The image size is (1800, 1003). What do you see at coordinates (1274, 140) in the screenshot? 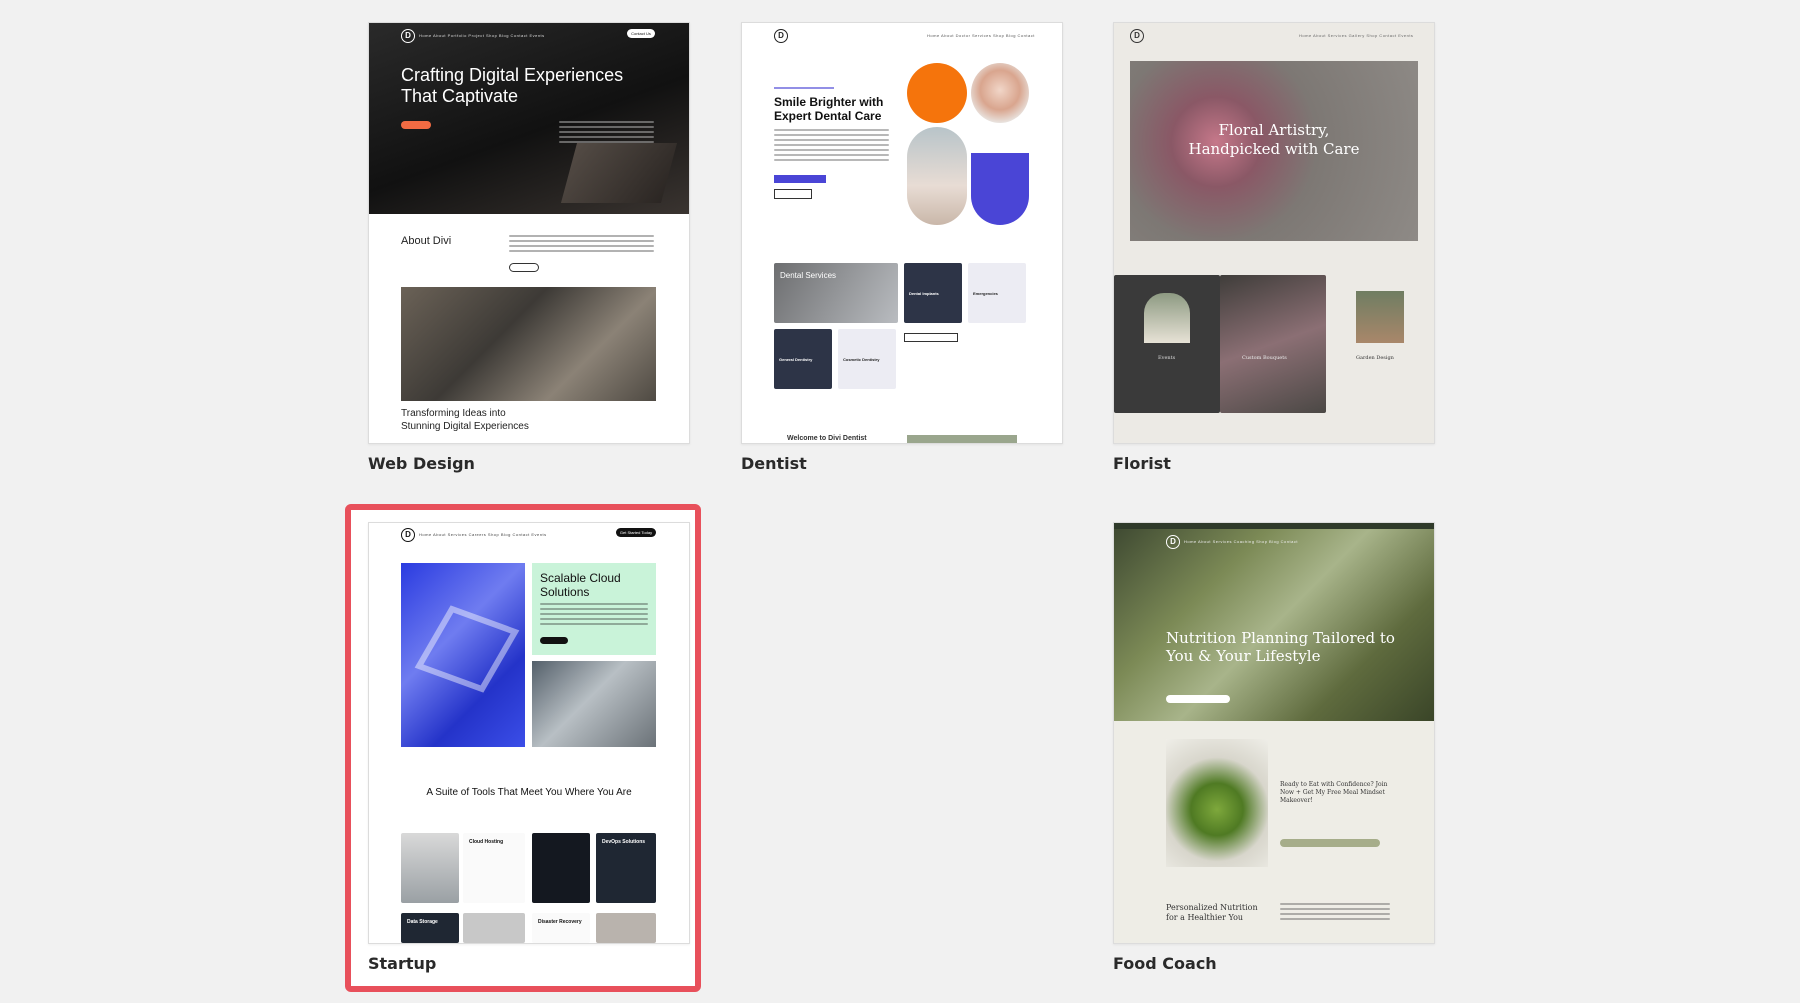
I see `hero-title: Floral Artistry, Handpicked with Care` at bounding box center [1274, 140].